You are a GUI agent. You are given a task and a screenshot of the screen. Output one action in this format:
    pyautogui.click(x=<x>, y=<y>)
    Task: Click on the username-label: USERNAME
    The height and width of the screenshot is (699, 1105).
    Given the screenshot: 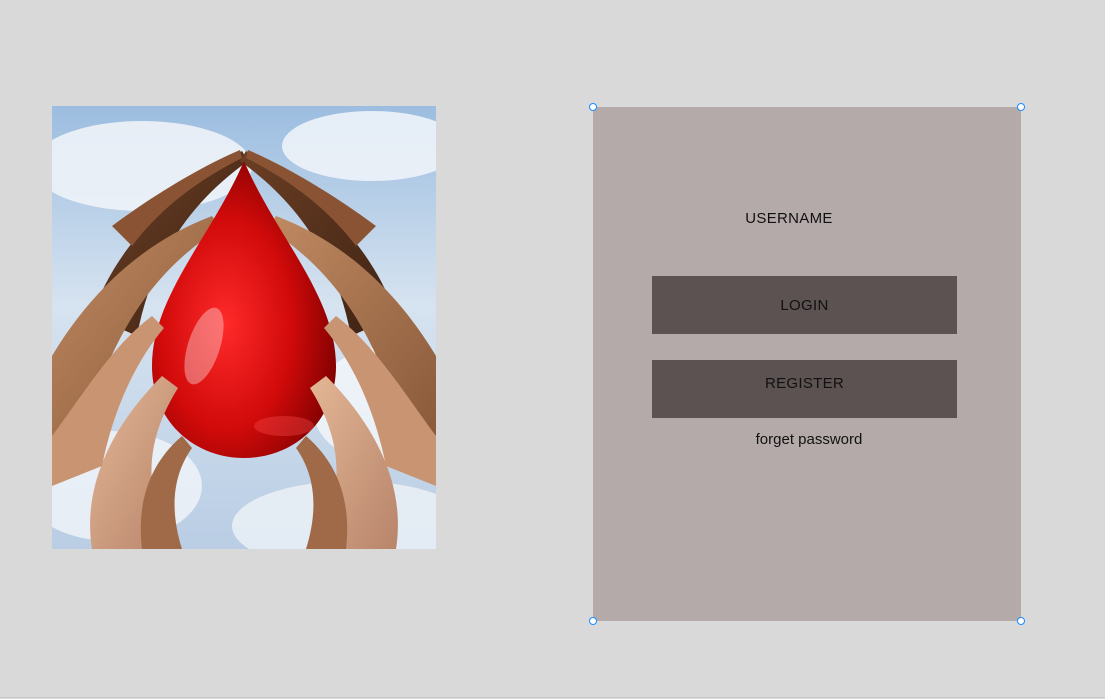 What is the action you would take?
    pyautogui.click(x=789, y=218)
    